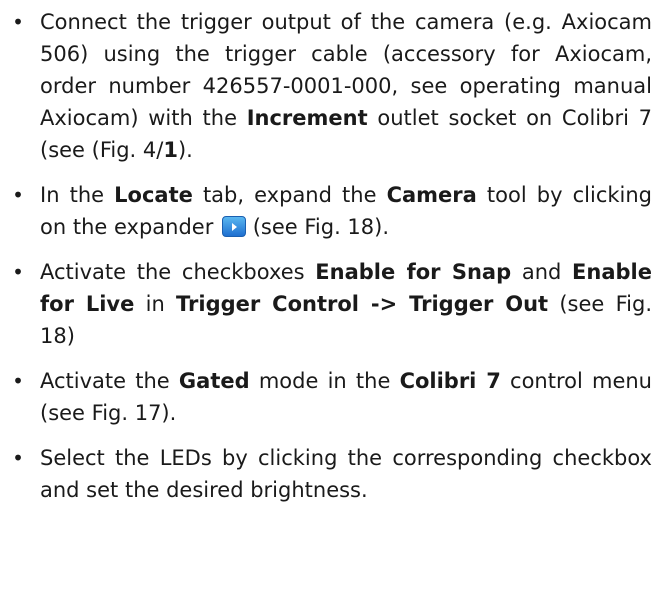 The height and width of the screenshot is (594, 666). What do you see at coordinates (178, 272) in the screenshot?
I see `text: Activate the checkboxes` at bounding box center [178, 272].